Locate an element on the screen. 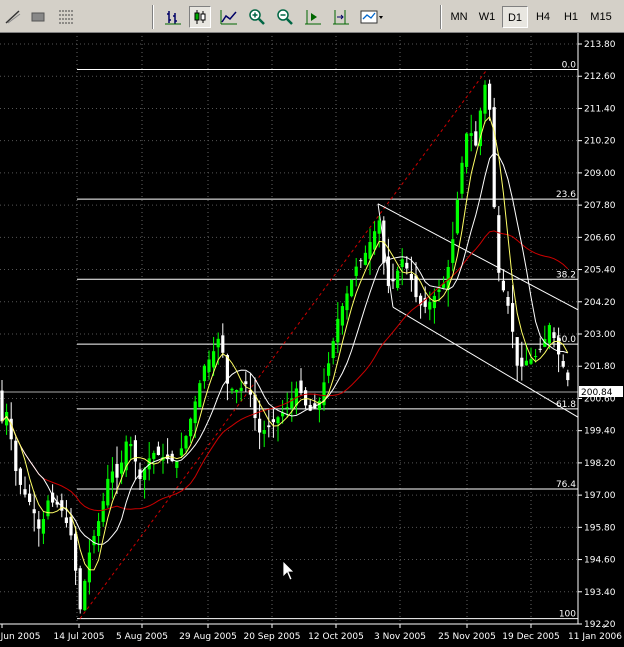  timeframe-d1: D1 is located at coordinates (515, 17).